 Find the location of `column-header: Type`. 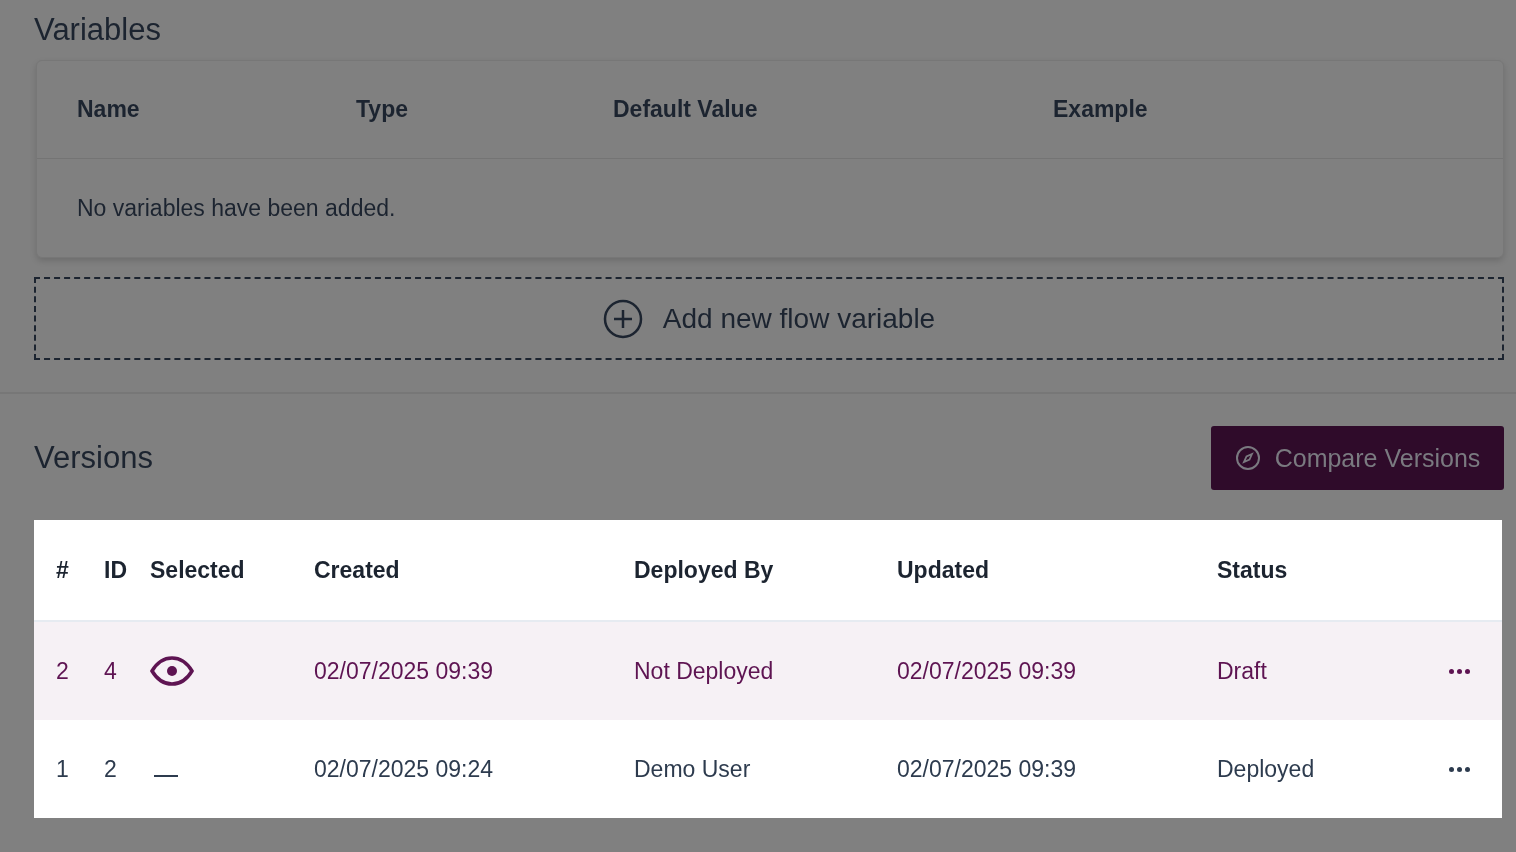

column-header: Type is located at coordinates (382, 109).